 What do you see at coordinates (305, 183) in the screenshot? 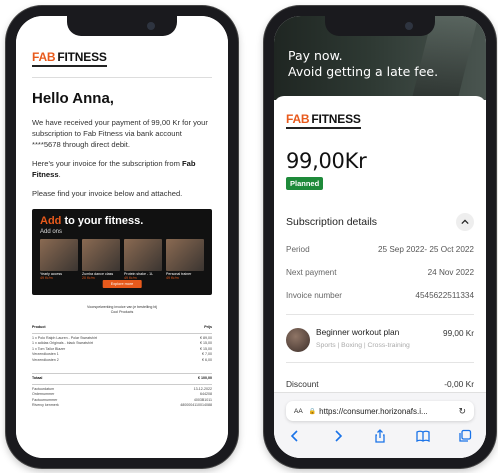
I see `status-badge: Planned` at bounding box center [305, 183].